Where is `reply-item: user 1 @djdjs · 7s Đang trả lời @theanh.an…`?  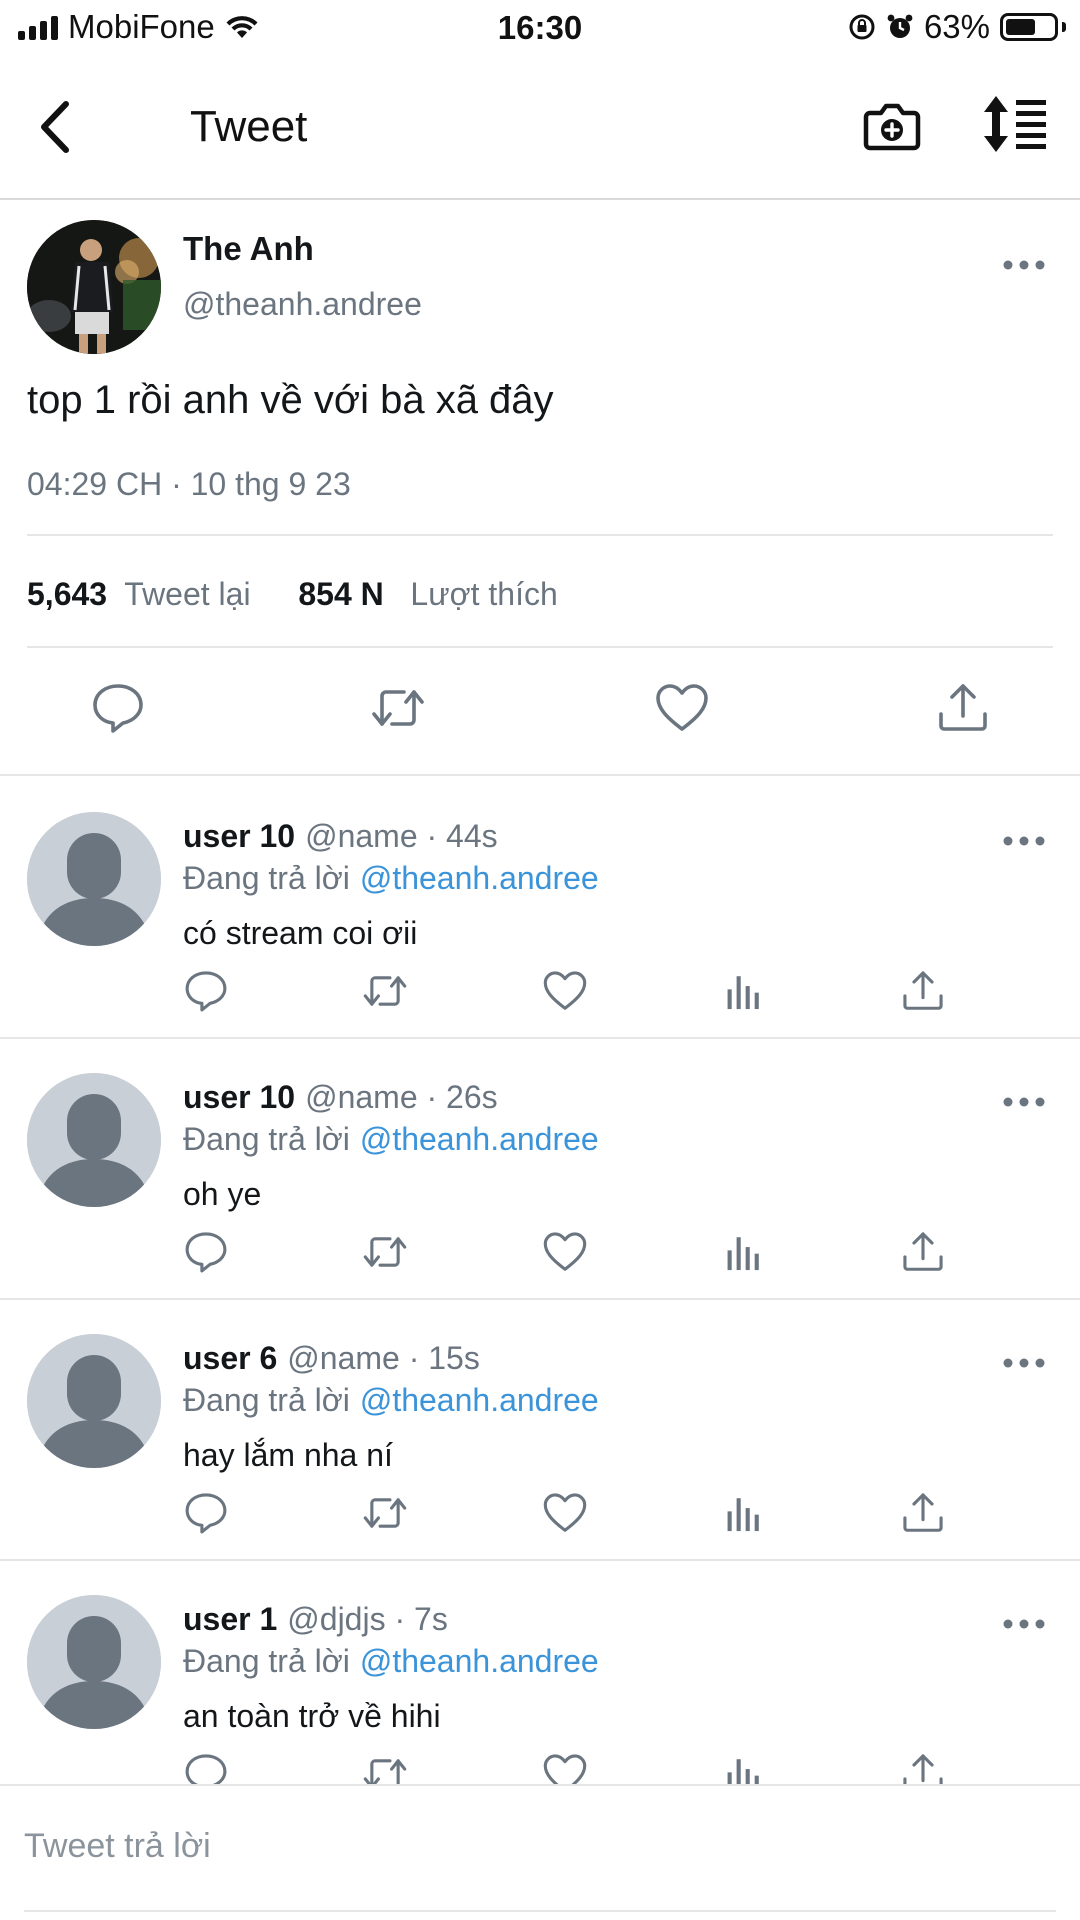 reply-item: user 1 @djdjs · 7s Đang trả lời @theanh.an… is located at coordinates (540, 1690).